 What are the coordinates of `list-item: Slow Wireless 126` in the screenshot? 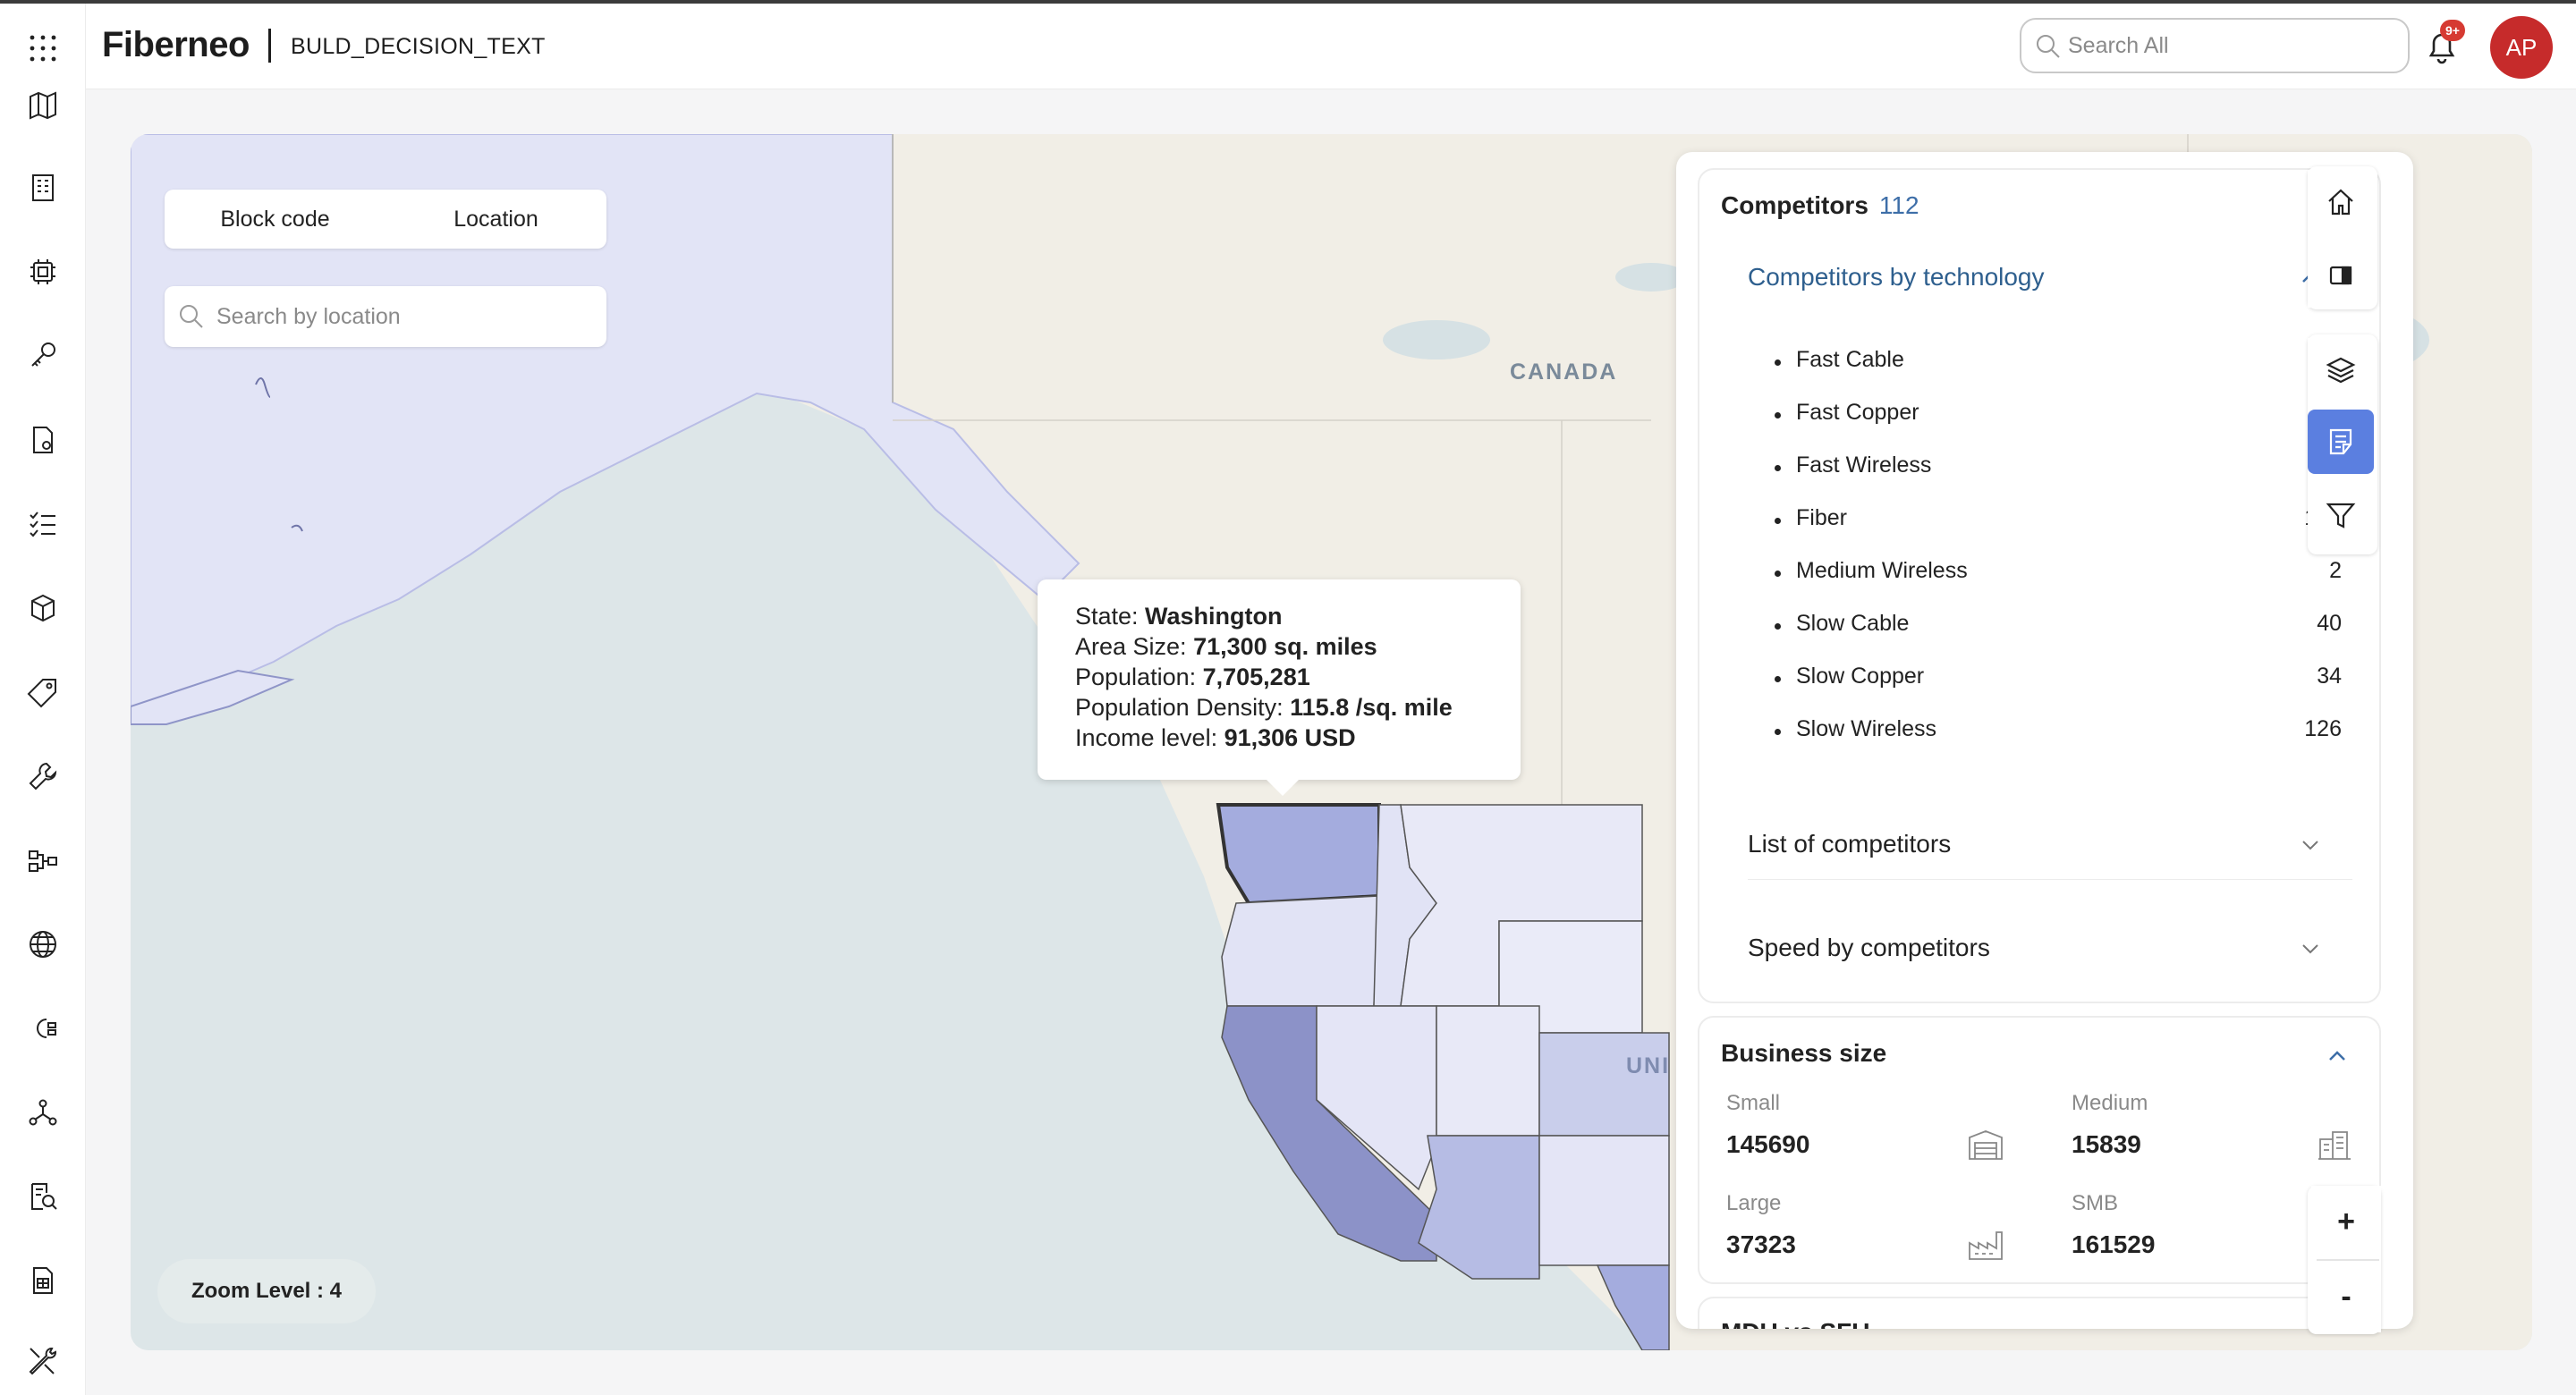 It's located at (2058, 734).